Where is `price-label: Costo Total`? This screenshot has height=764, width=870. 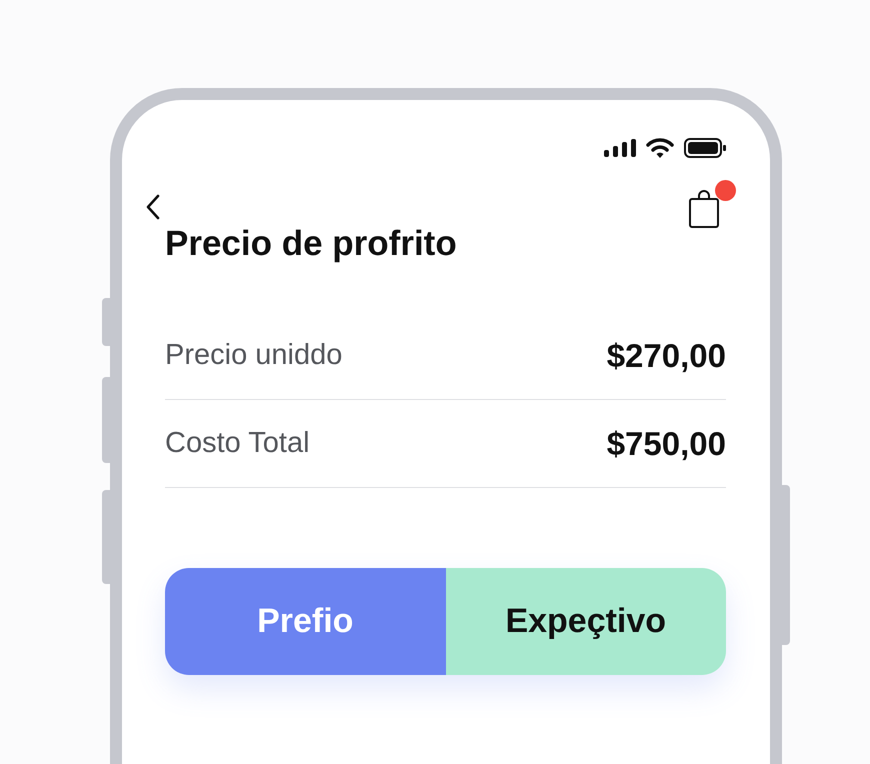 price-label: Costo Total is located at coordinates (237, 443).